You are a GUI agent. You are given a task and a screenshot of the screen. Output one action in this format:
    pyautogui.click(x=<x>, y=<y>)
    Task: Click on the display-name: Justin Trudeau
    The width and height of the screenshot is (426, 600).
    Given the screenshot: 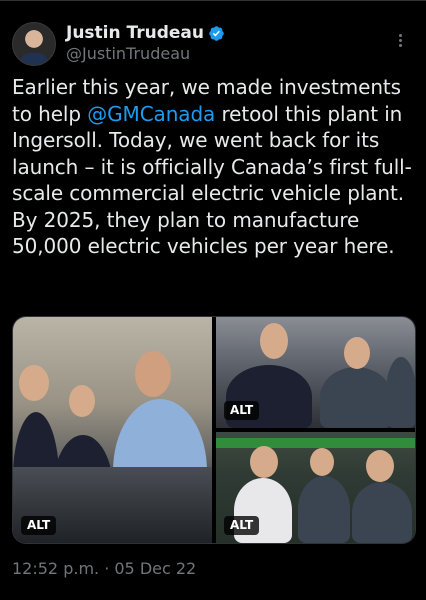 What is the action you would take?
    pyautogui.click(x=135, y=33)
    